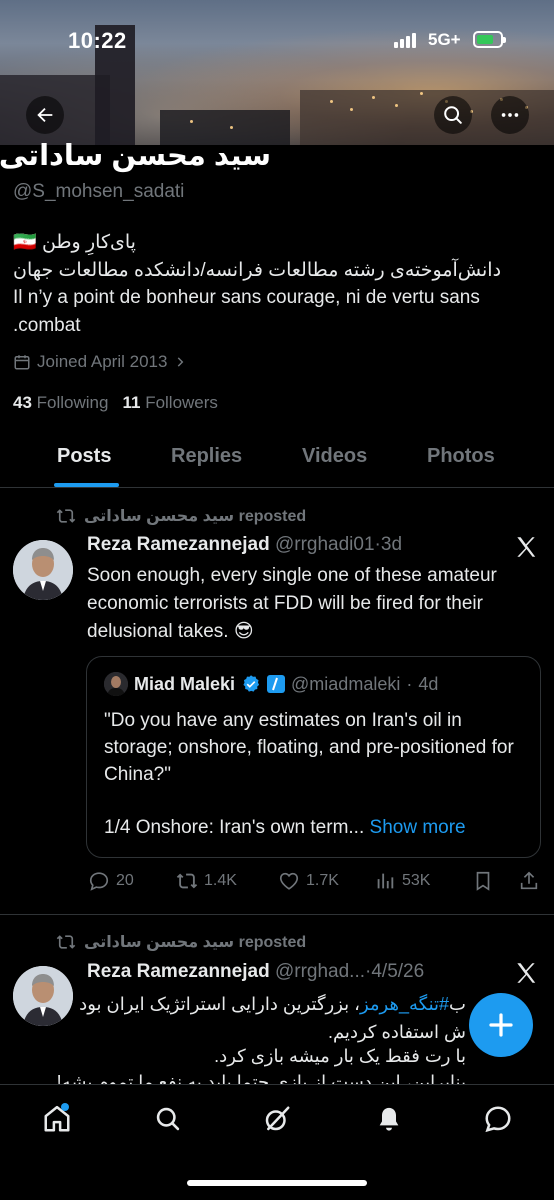 The width and height of the screenshot is (554, 1200). I want to click on joined-label: Joined April 2013, so click(102, 361).